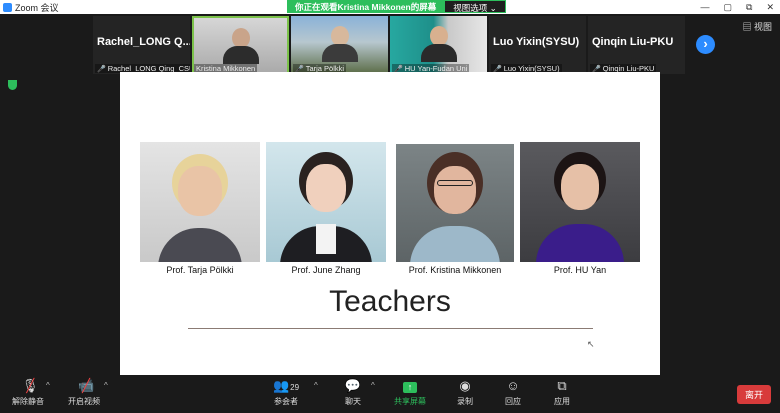 This screenshot has height=413, width=780. What do you see at coordinates (353, 385) in the screenshot?
I see `chat-icon: 💬` at bounding box center [353, 385].